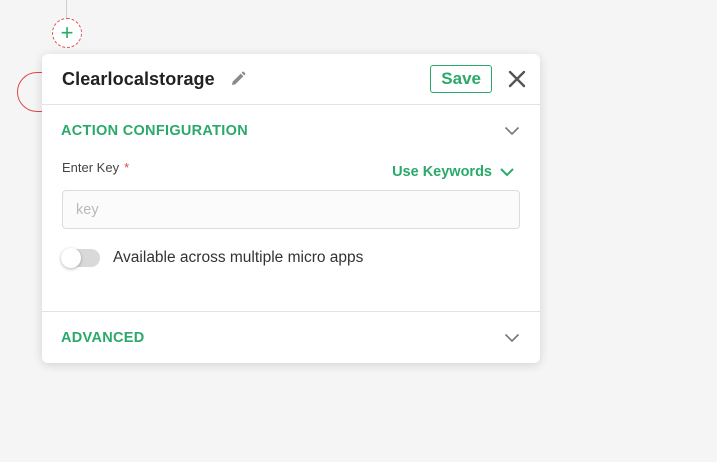  I want to click on save-button: Save, so click(461, 79).